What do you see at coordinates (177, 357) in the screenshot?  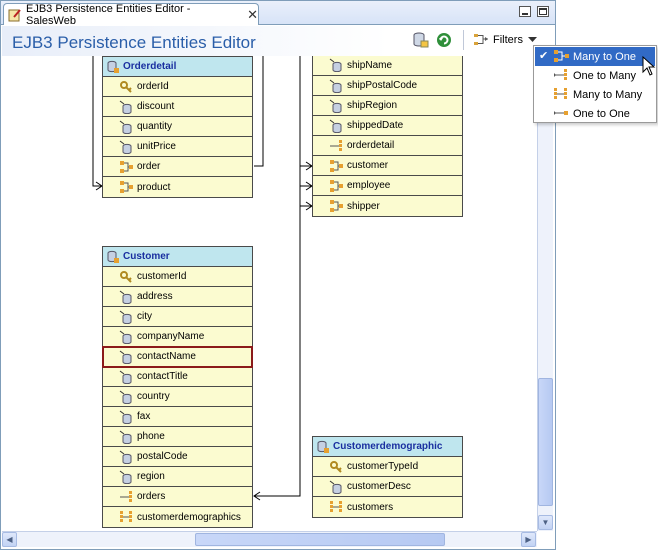 I see `field-row-selected: contactName` at bounding box center [177, 357].